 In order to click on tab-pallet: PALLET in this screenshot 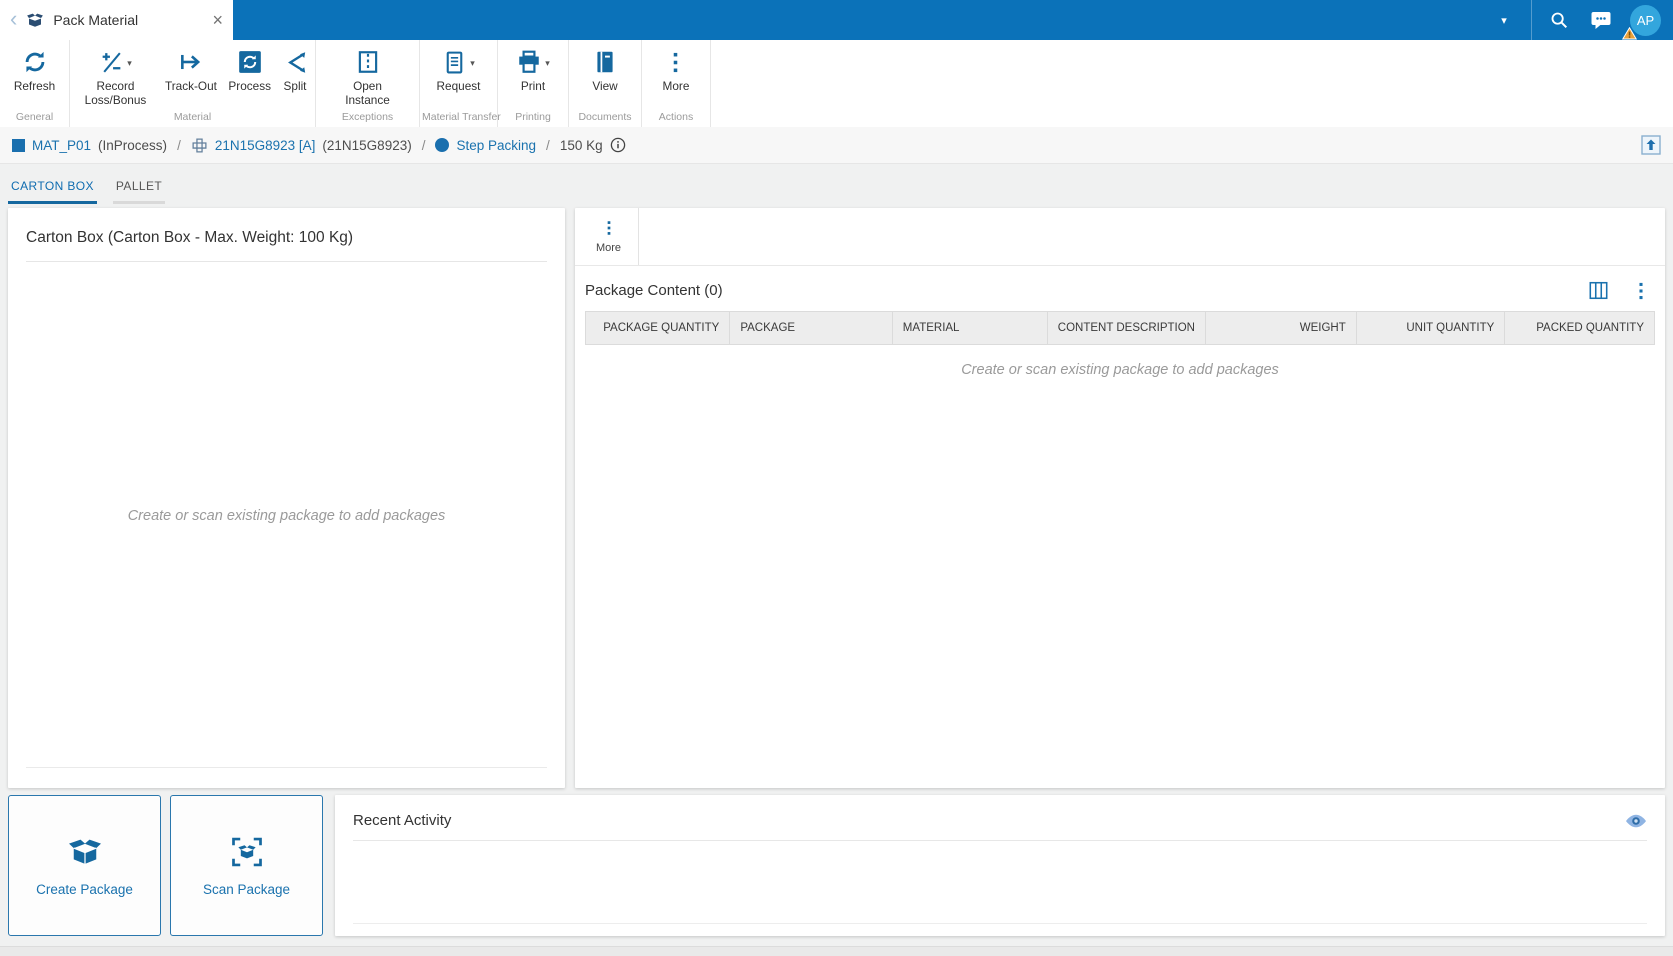, I will do `click(139, 192)`.